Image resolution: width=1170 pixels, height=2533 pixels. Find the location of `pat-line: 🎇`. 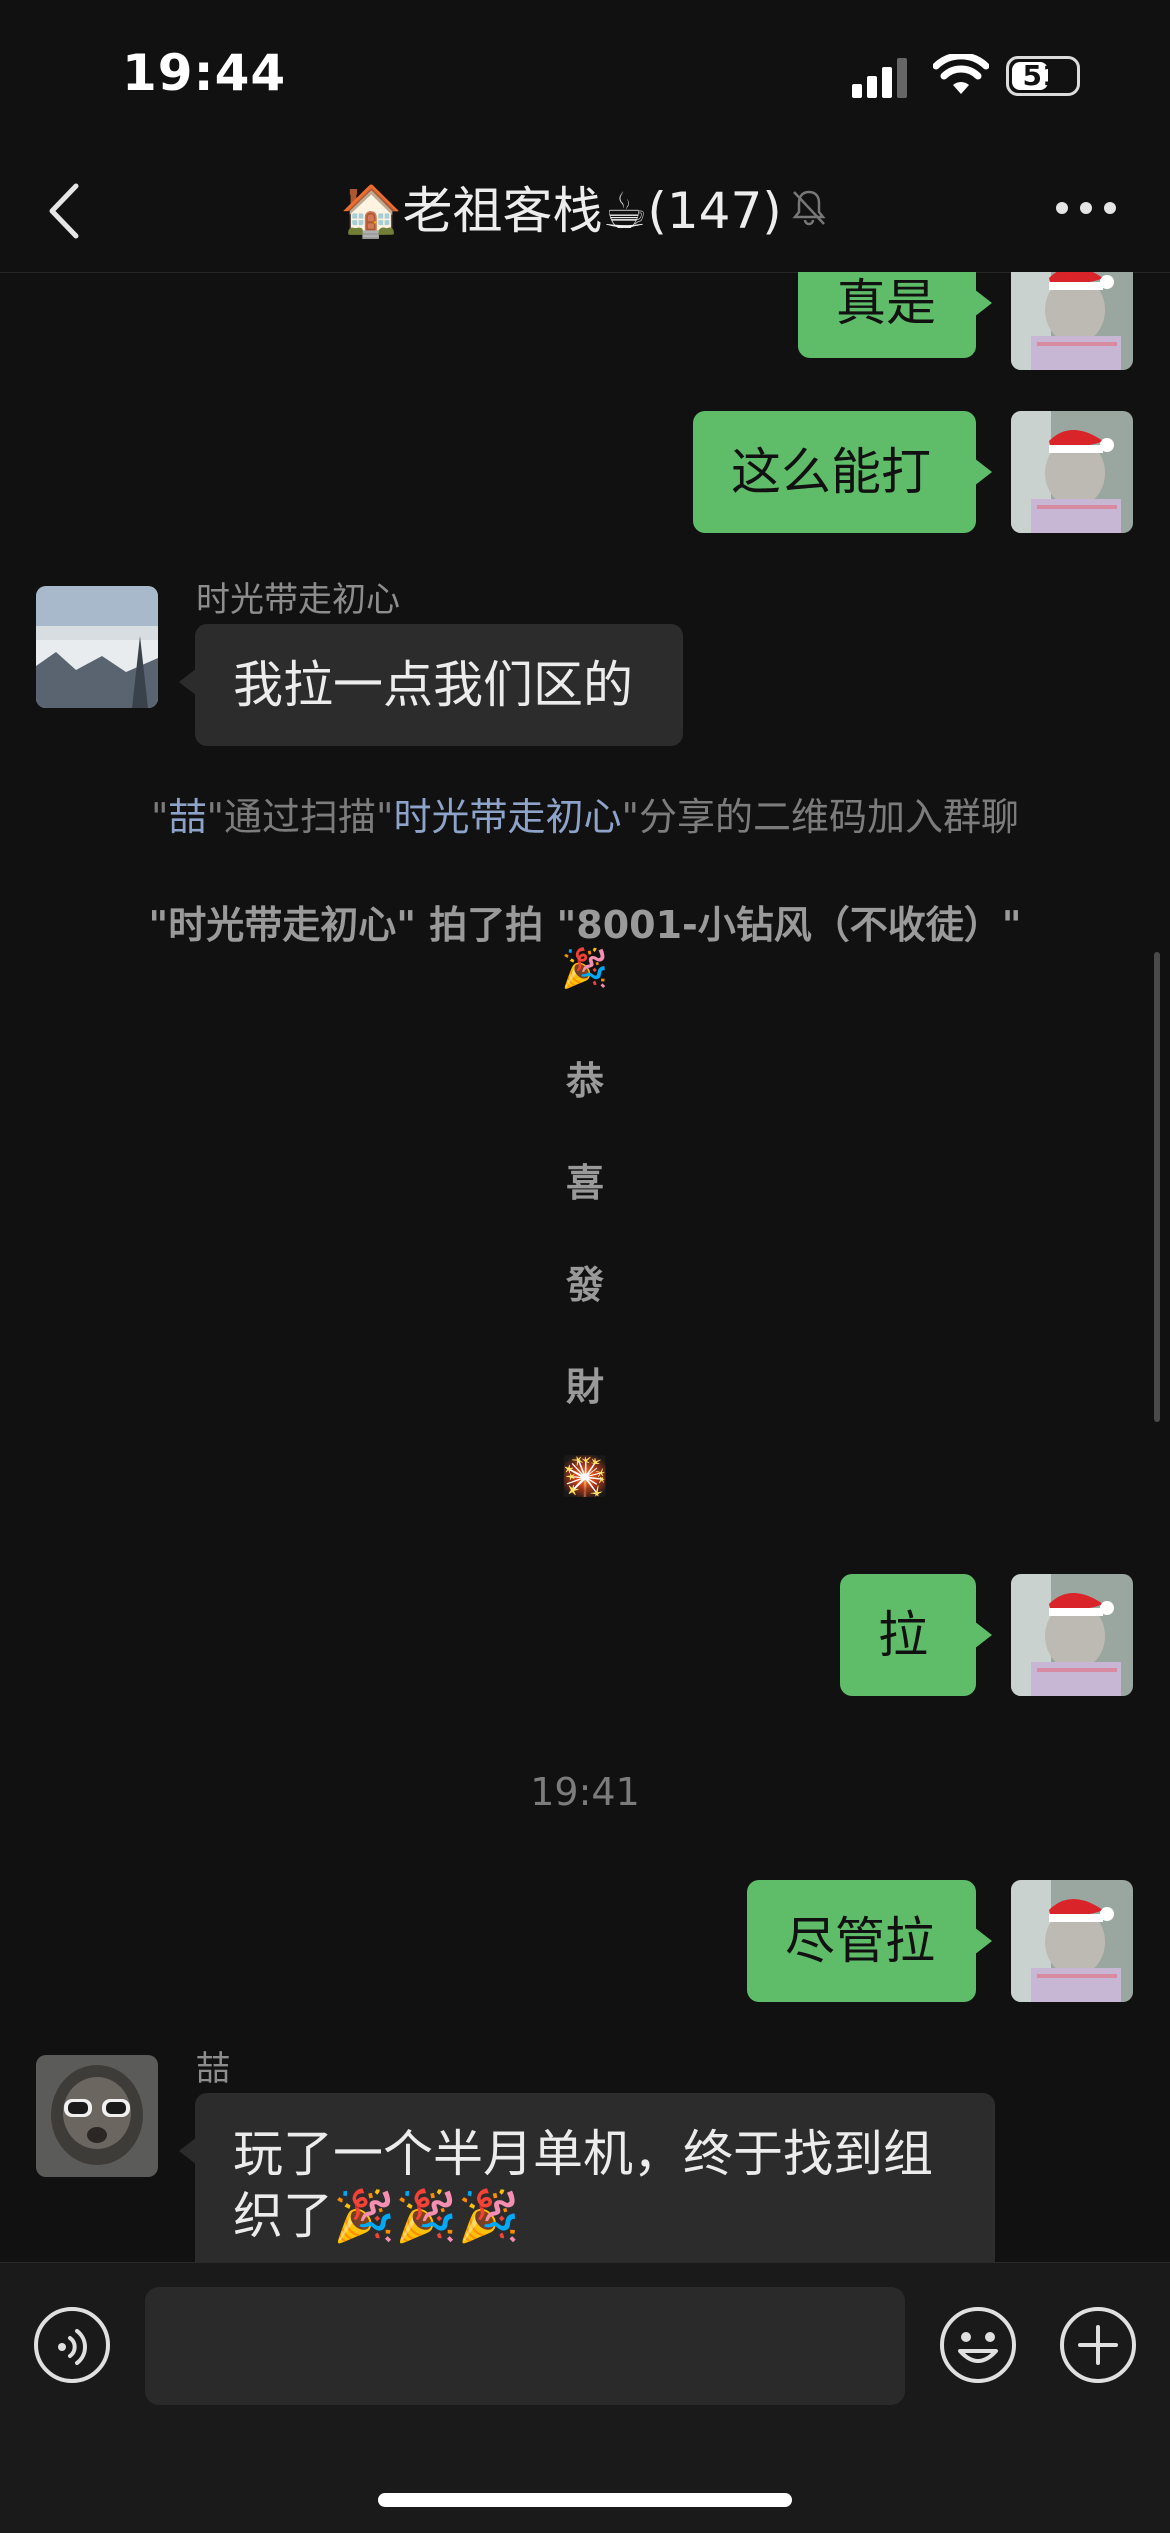

pat-line: 🎇 is located at coordinates (585, 1476).